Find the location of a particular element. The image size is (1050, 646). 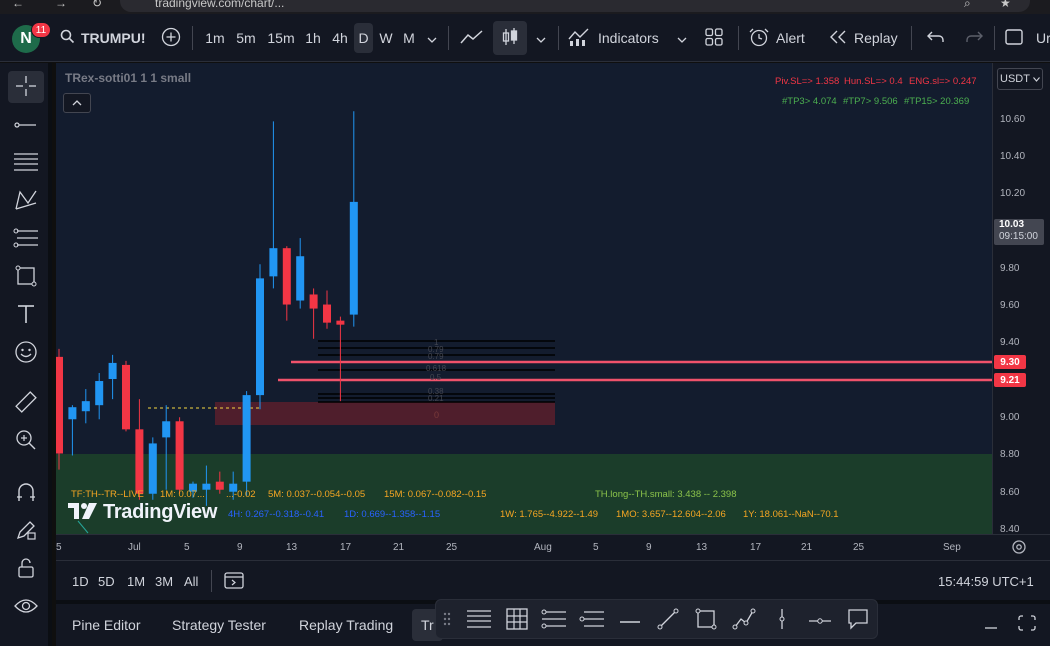

layout-grid-icon is located at coordinates (714, 38).